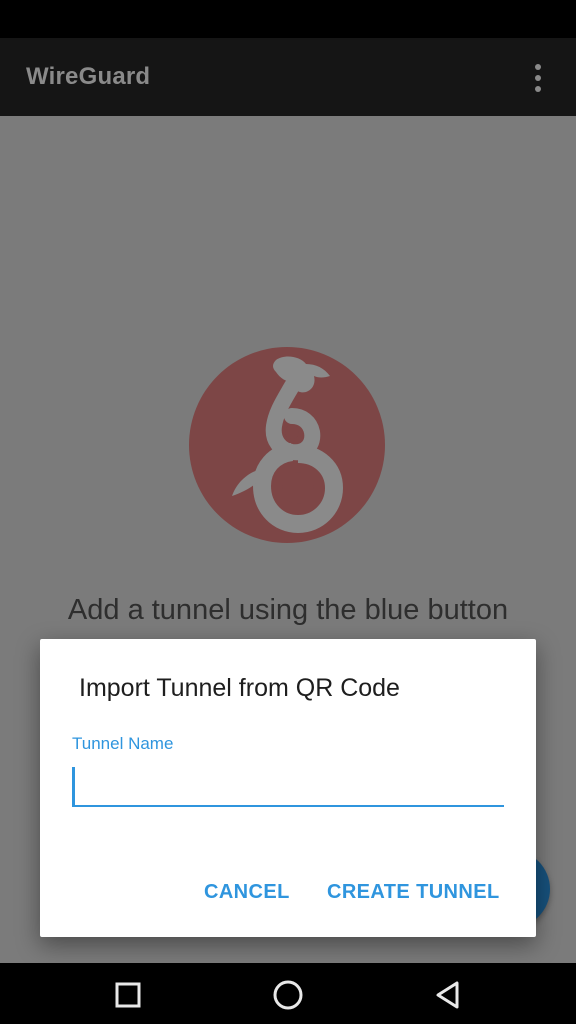 Image resolution: width=576 pixels, height=1024 pixels. Describe the element at coordinates (288, 785) in the screenshot. I see `tunnel-name-input` at that location.